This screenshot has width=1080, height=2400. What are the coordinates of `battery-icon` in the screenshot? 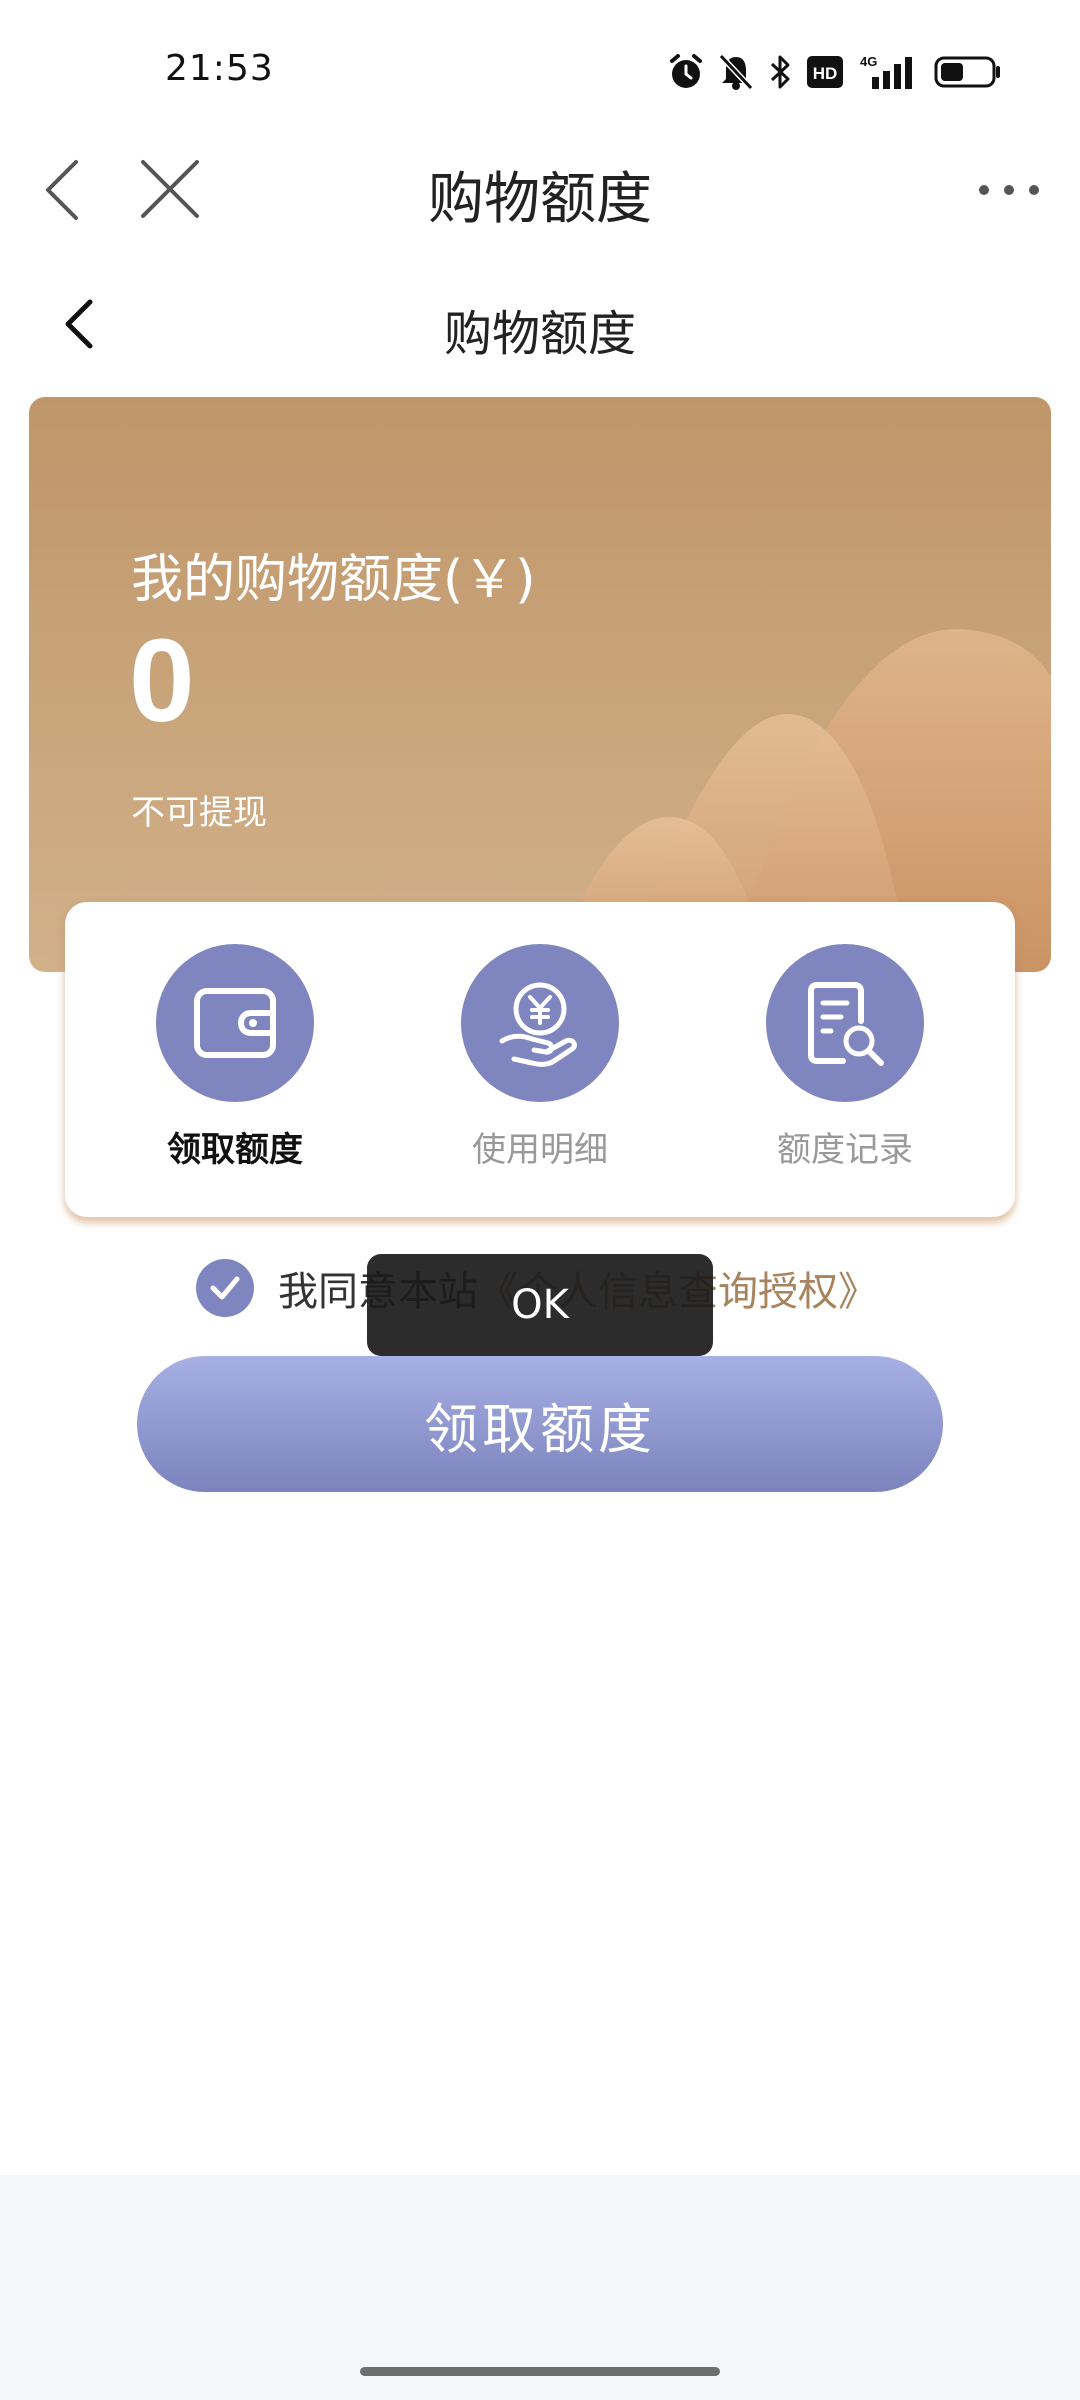 It's located at (967, 72).